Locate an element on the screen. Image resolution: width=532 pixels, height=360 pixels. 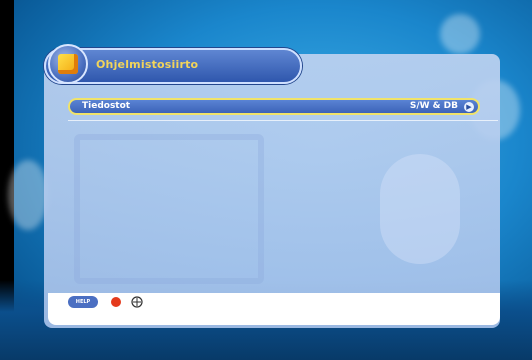
menu-item-tiedostot: Tiedostot S/W & DB ▶ is located at coordinates (274, 106).